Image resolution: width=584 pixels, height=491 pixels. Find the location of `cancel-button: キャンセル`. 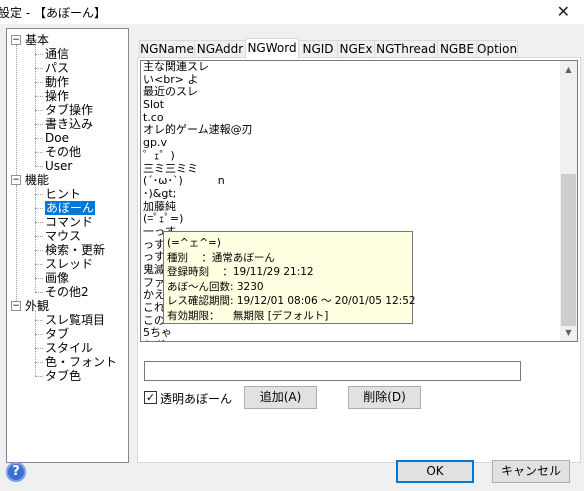

cancel-button: キャンセル is located at coordinates (531, 471).